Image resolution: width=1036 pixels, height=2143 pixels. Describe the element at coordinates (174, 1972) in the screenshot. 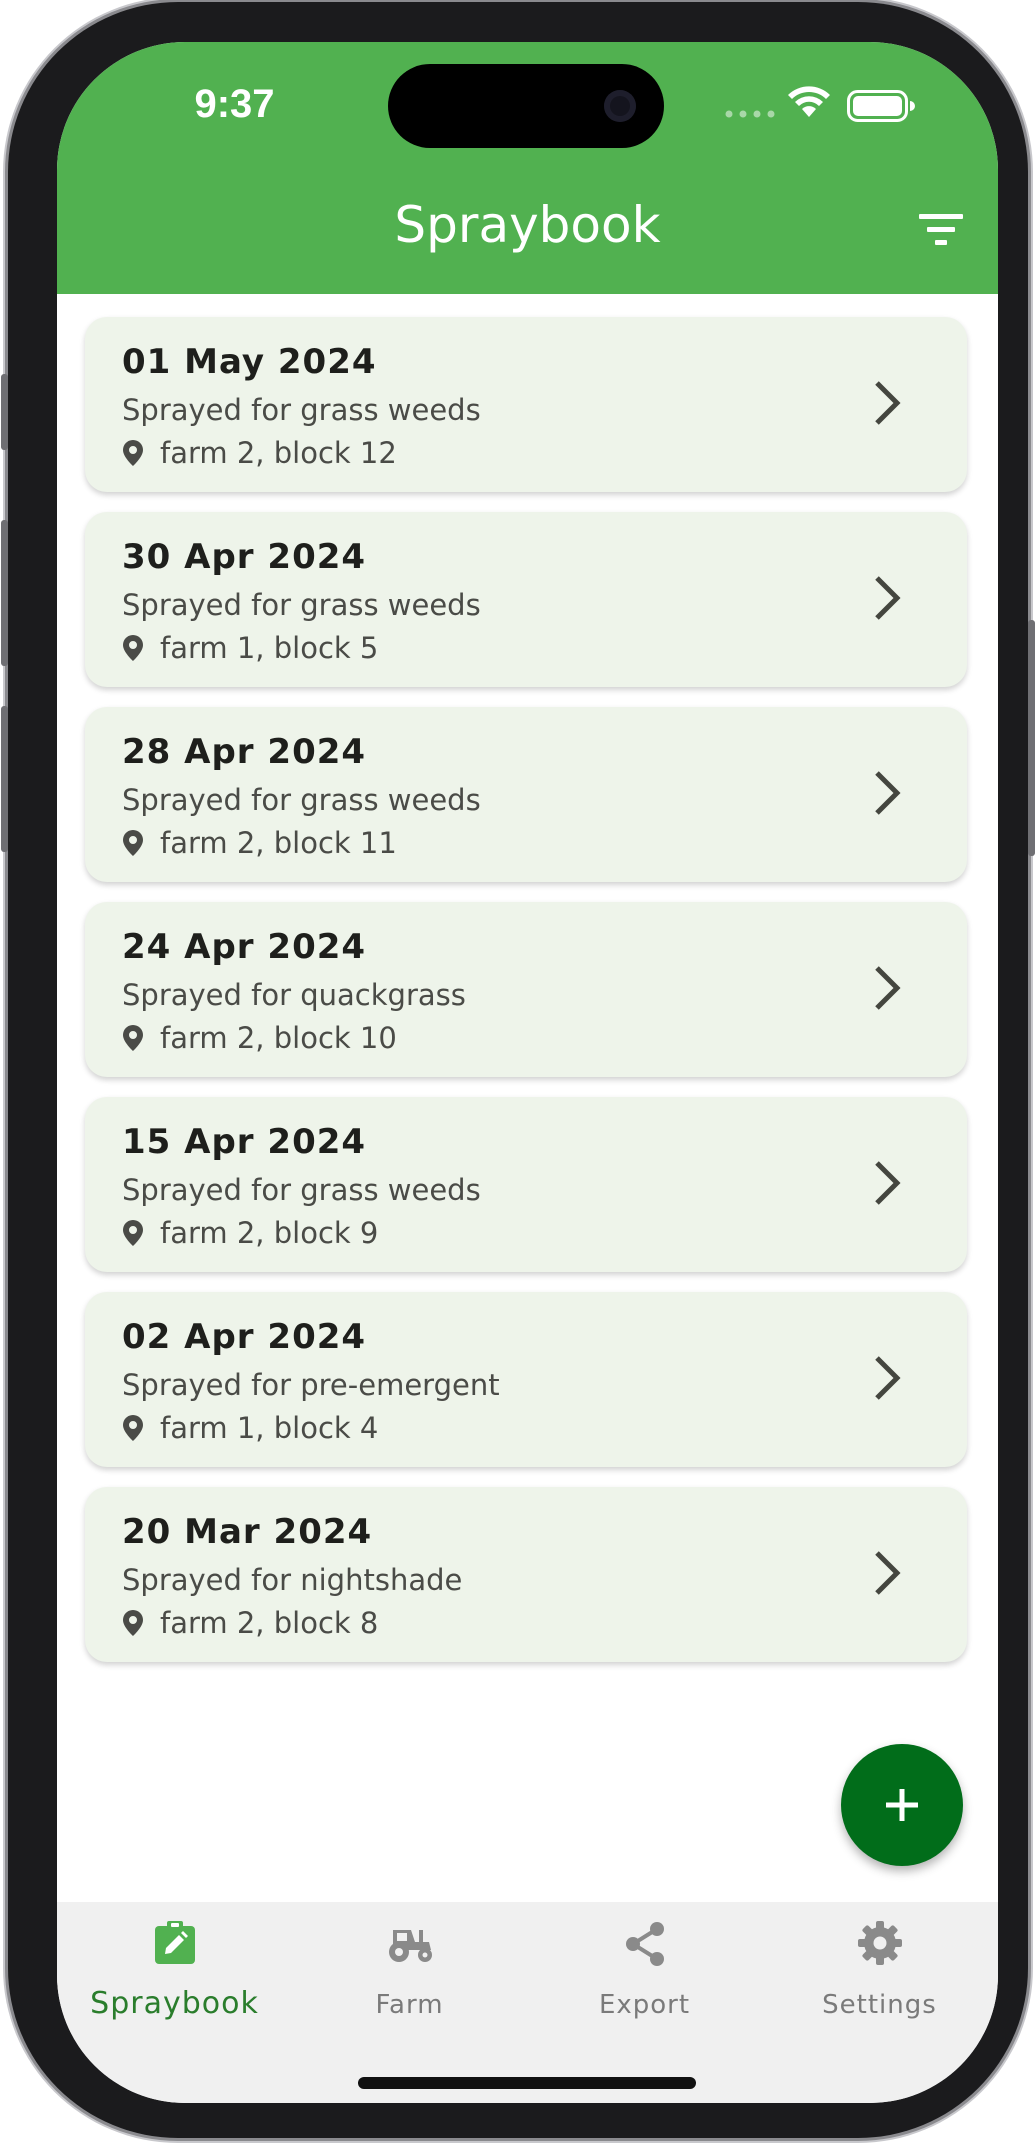

I see `nav-item-spraybook: Spraybook` at that location.